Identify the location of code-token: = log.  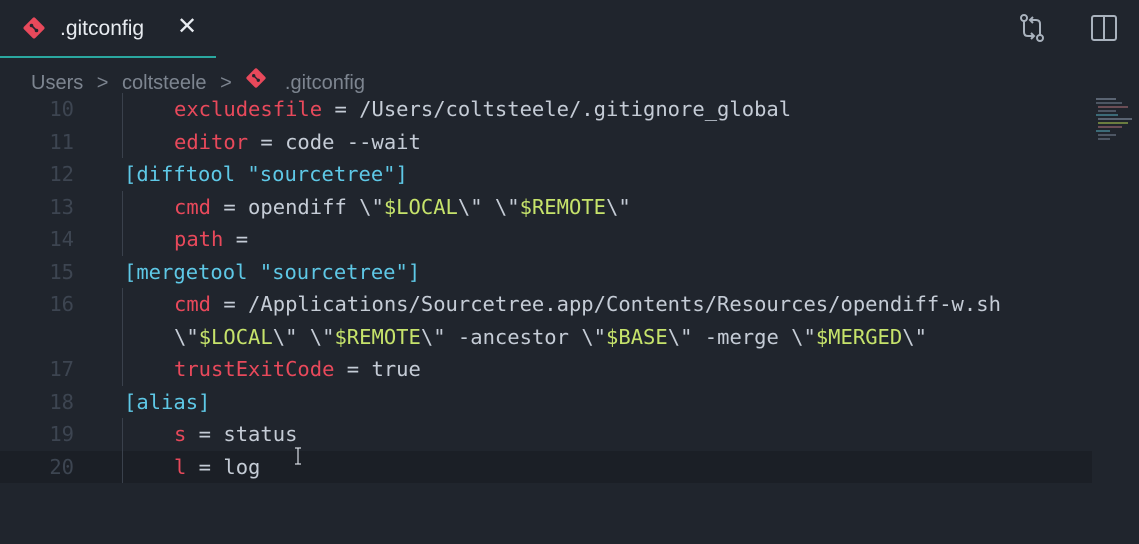
(223, 466).